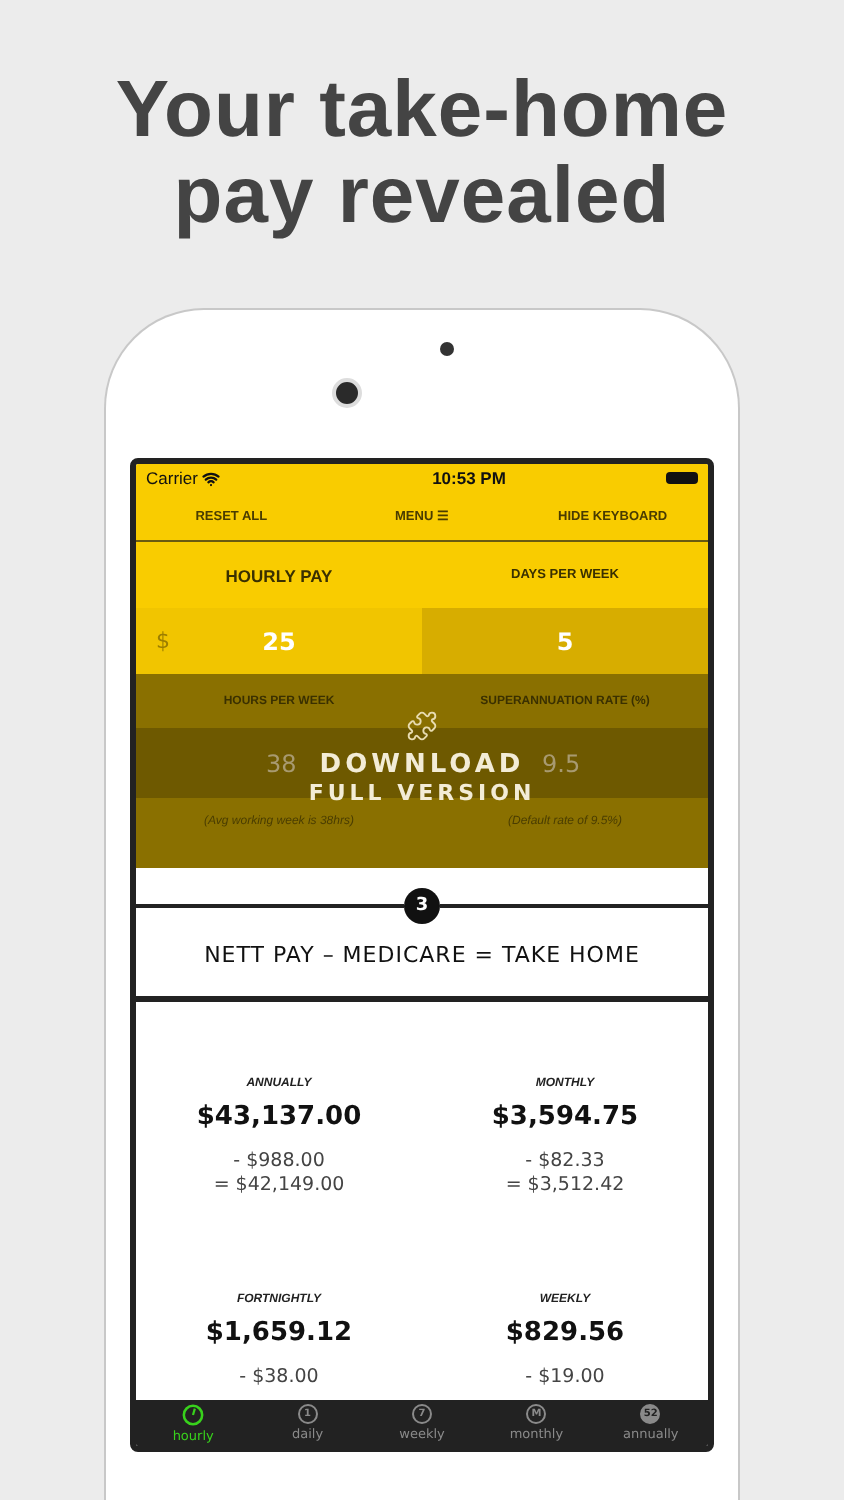  I want to click on nett-pay: $43,137.00, so click(279, 1117).